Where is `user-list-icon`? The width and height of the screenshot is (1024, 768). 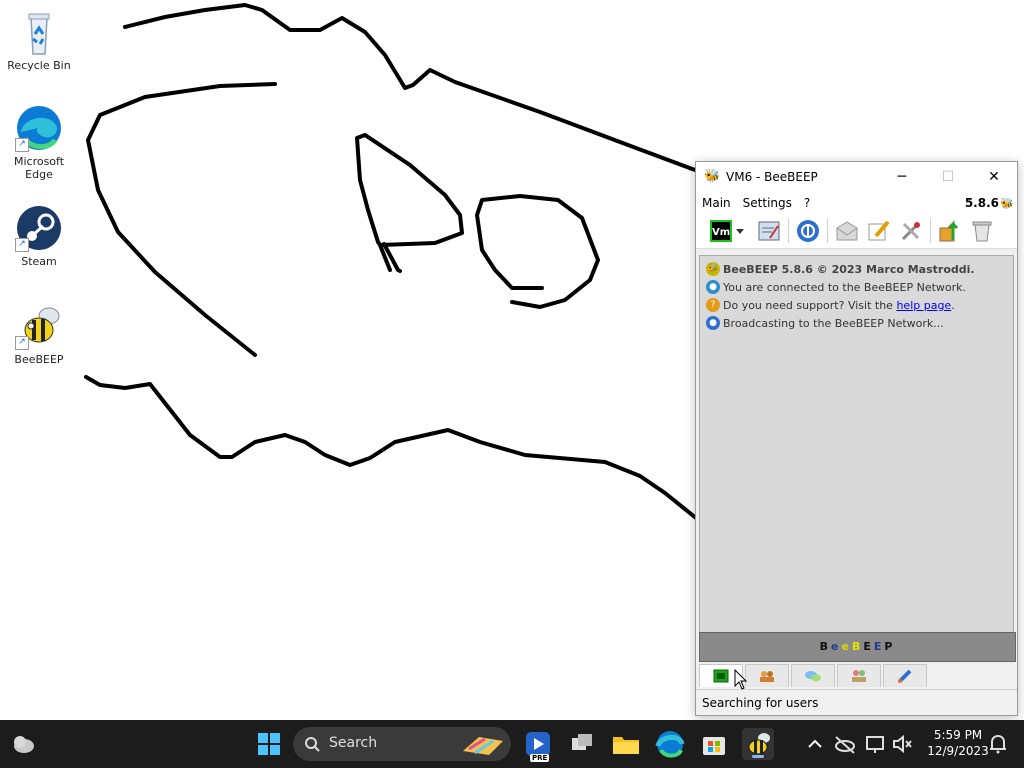 user-list-icon is located at coordinates (721, 676).